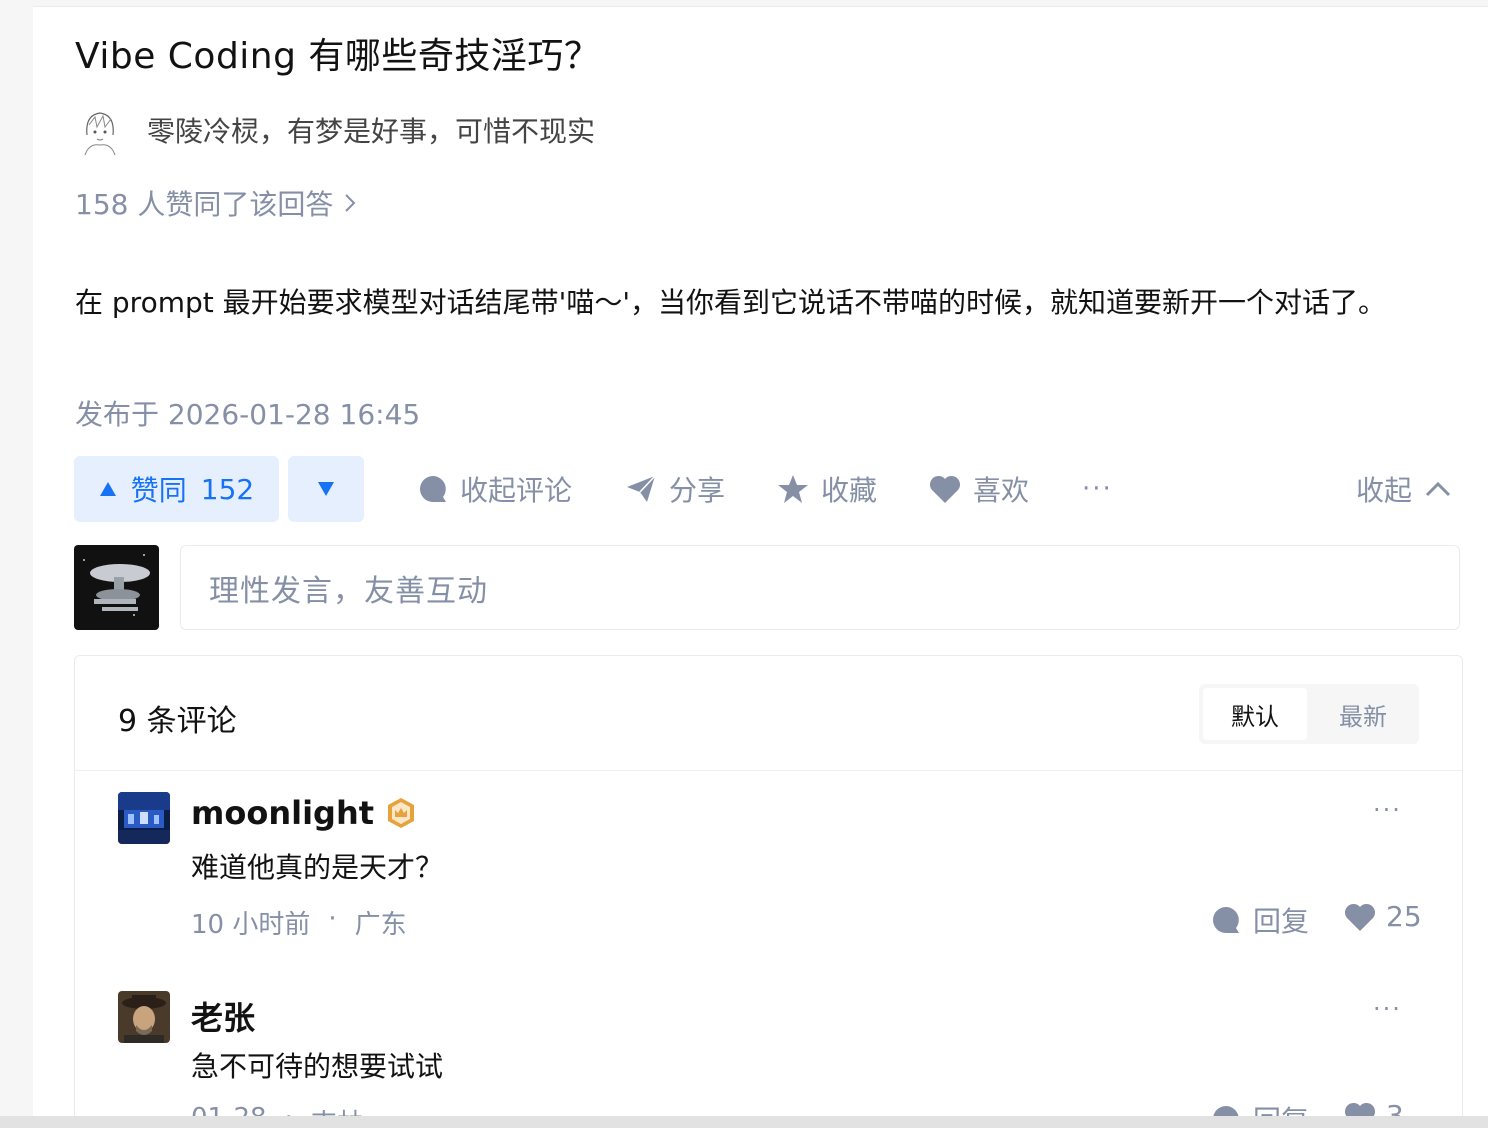  I want to click on vote-up-button: 赞同 152, so click(176, 489).